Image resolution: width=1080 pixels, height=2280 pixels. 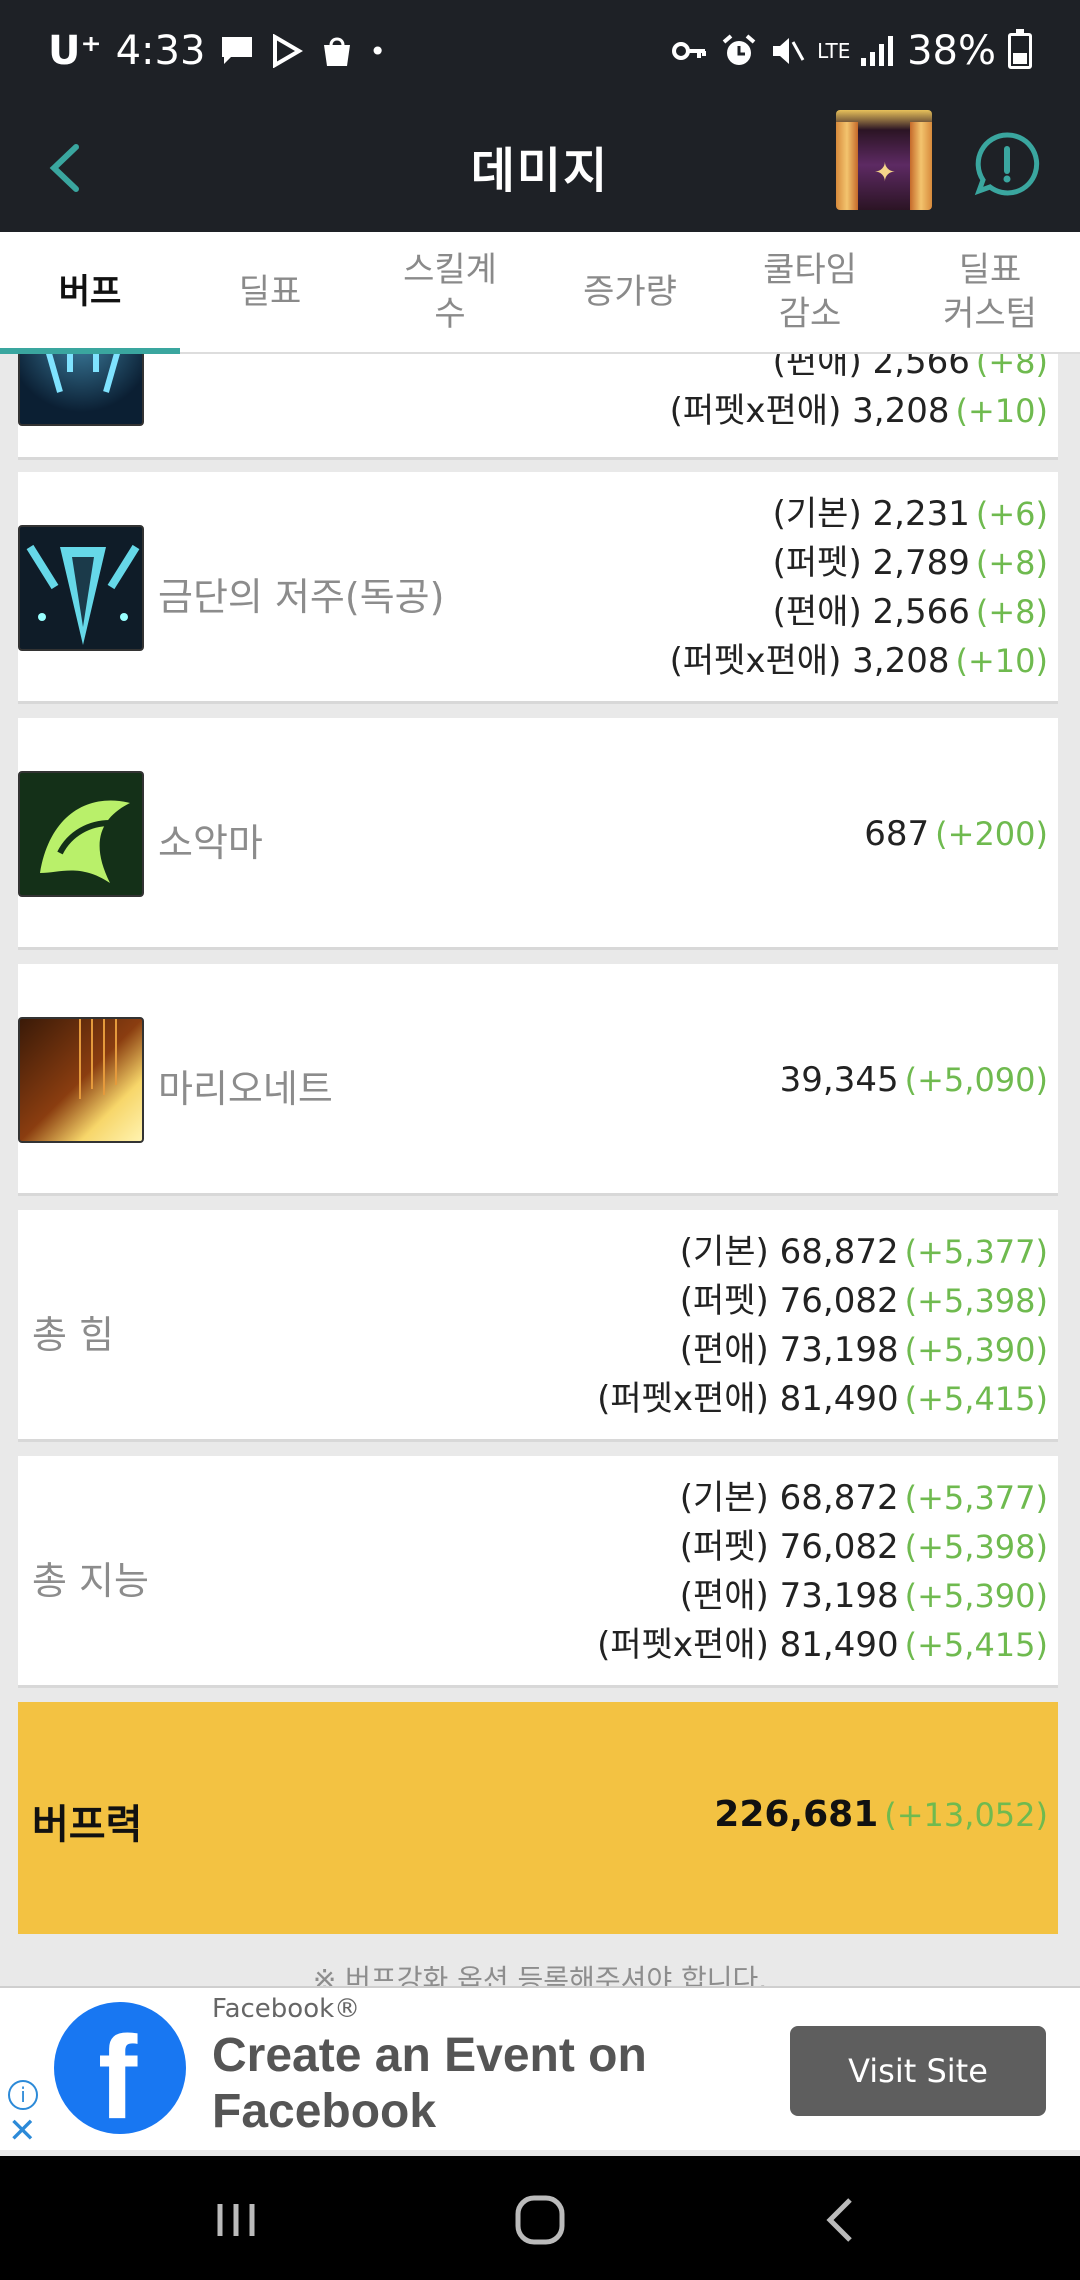 I want to click on mute-icon, so click(x=789, y=51).